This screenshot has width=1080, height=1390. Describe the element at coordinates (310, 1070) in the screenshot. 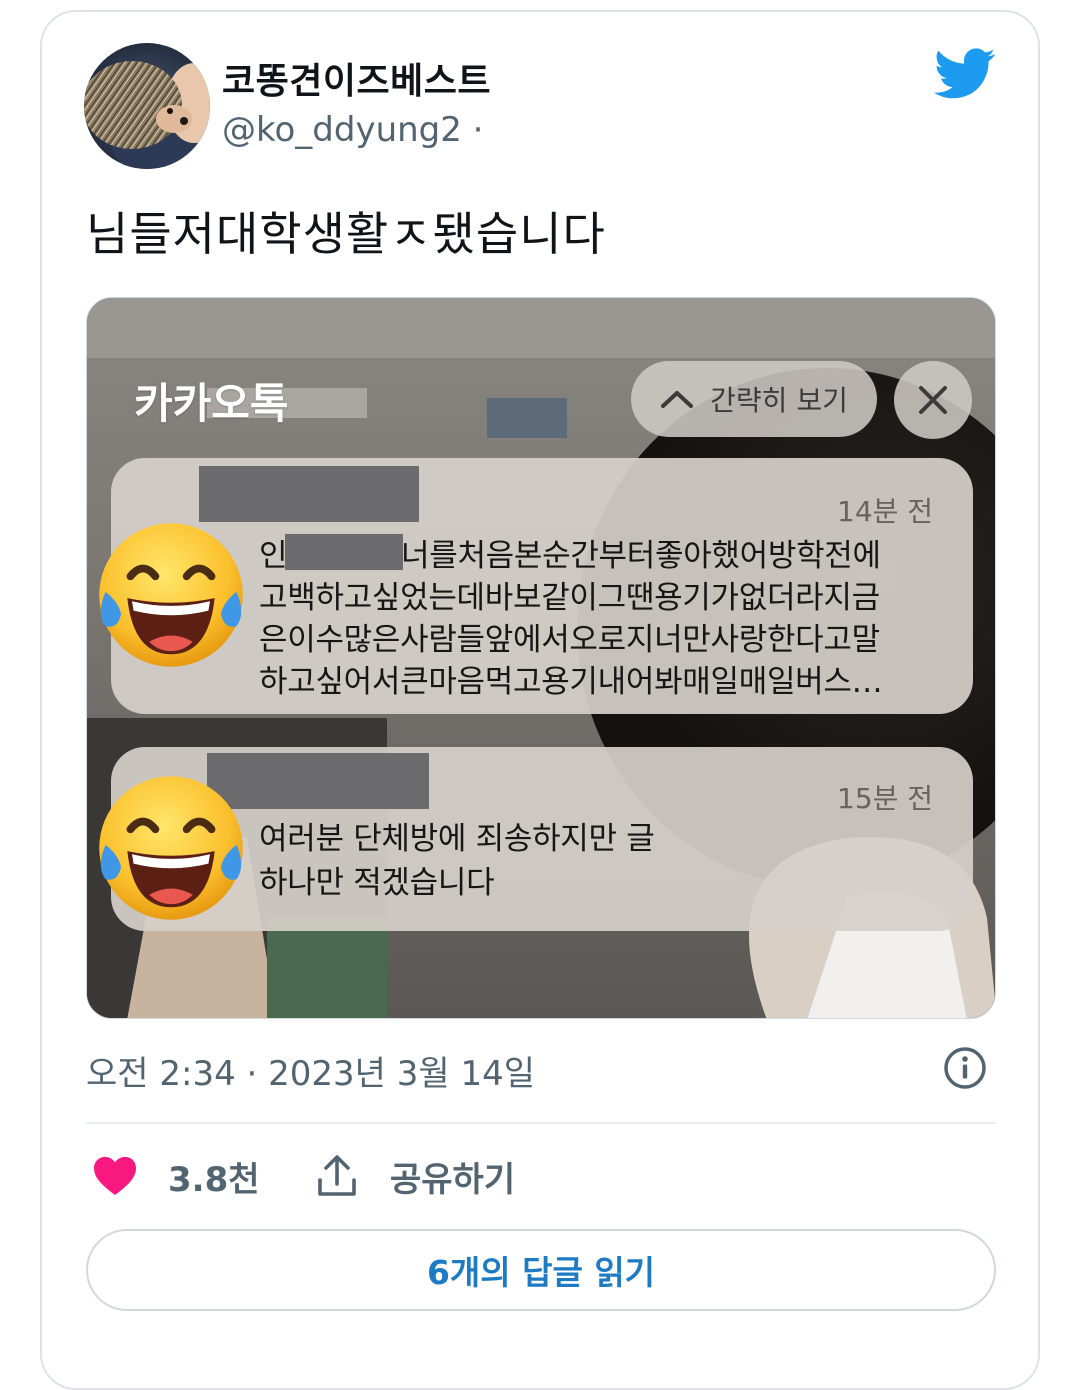

I see `tweet-timestamp: 오전 2:34 · 2023년 3월 14일` at that location.